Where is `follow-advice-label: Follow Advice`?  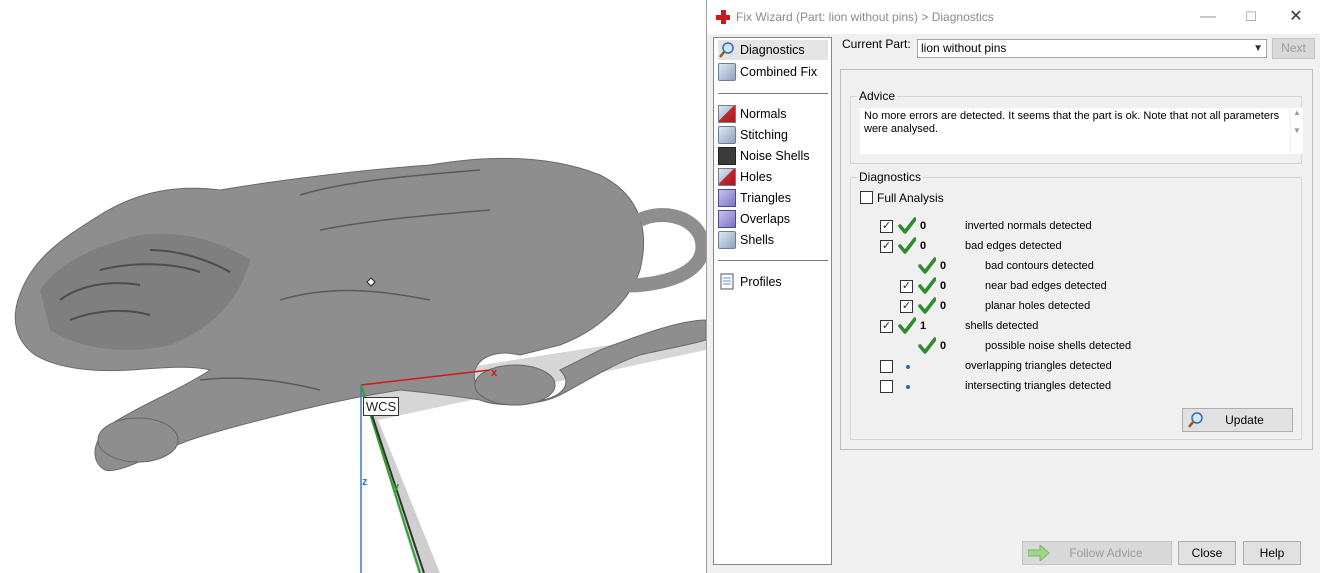 follow-advice-label: Follow Advice is located at coordinates (1106, 553).